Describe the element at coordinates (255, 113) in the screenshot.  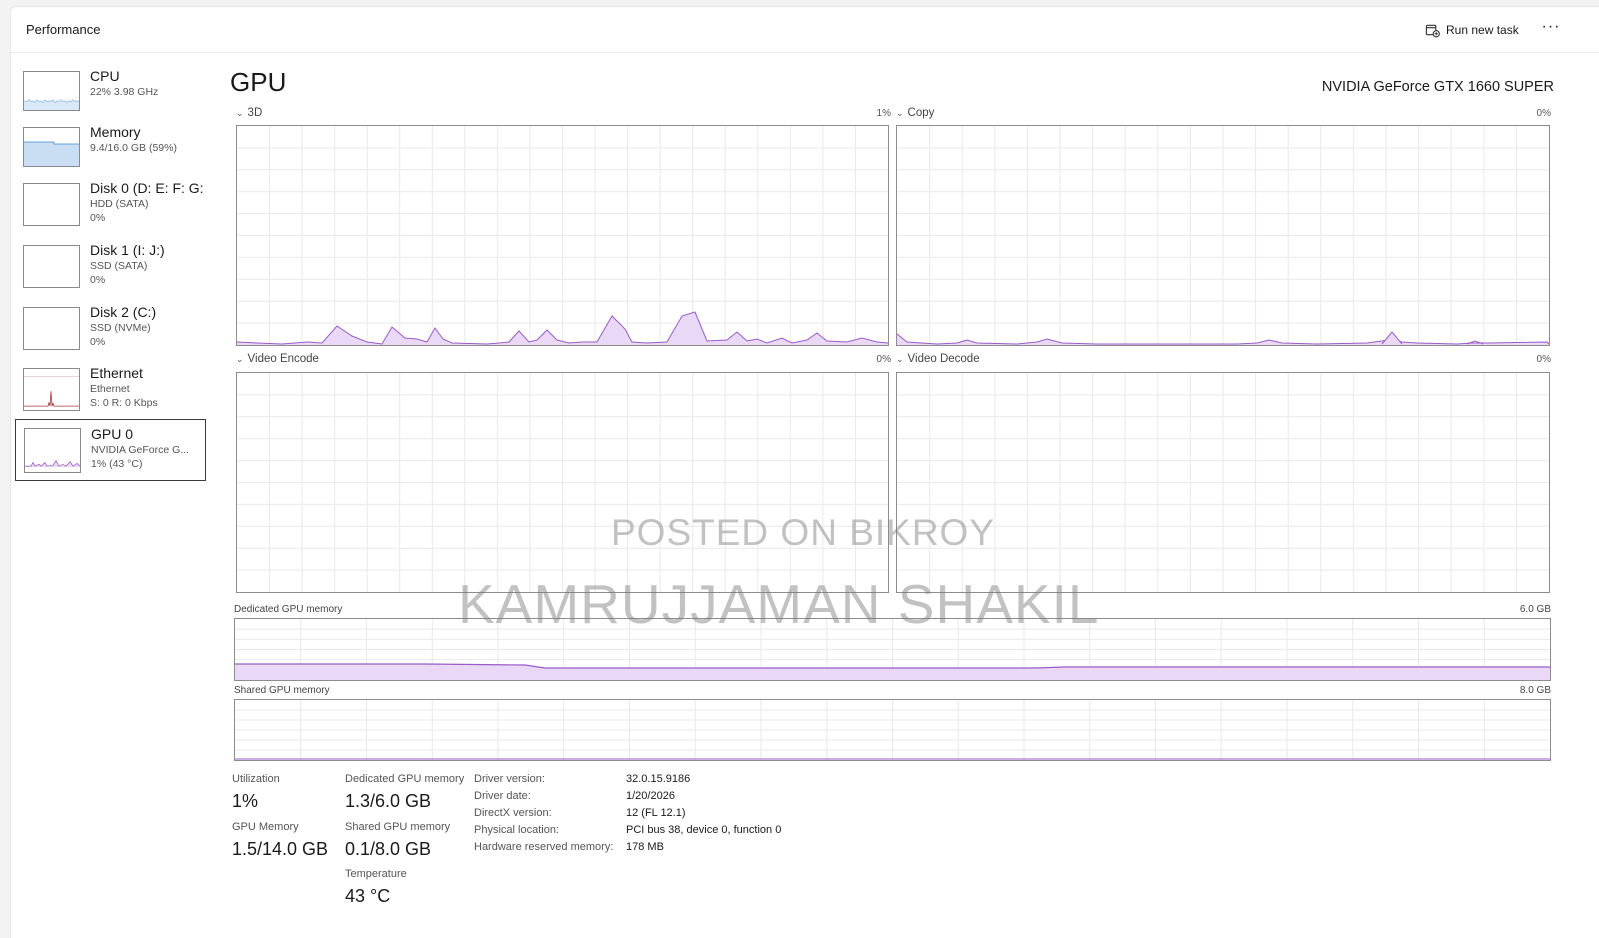
I see `engine-label: 3D` at that location.